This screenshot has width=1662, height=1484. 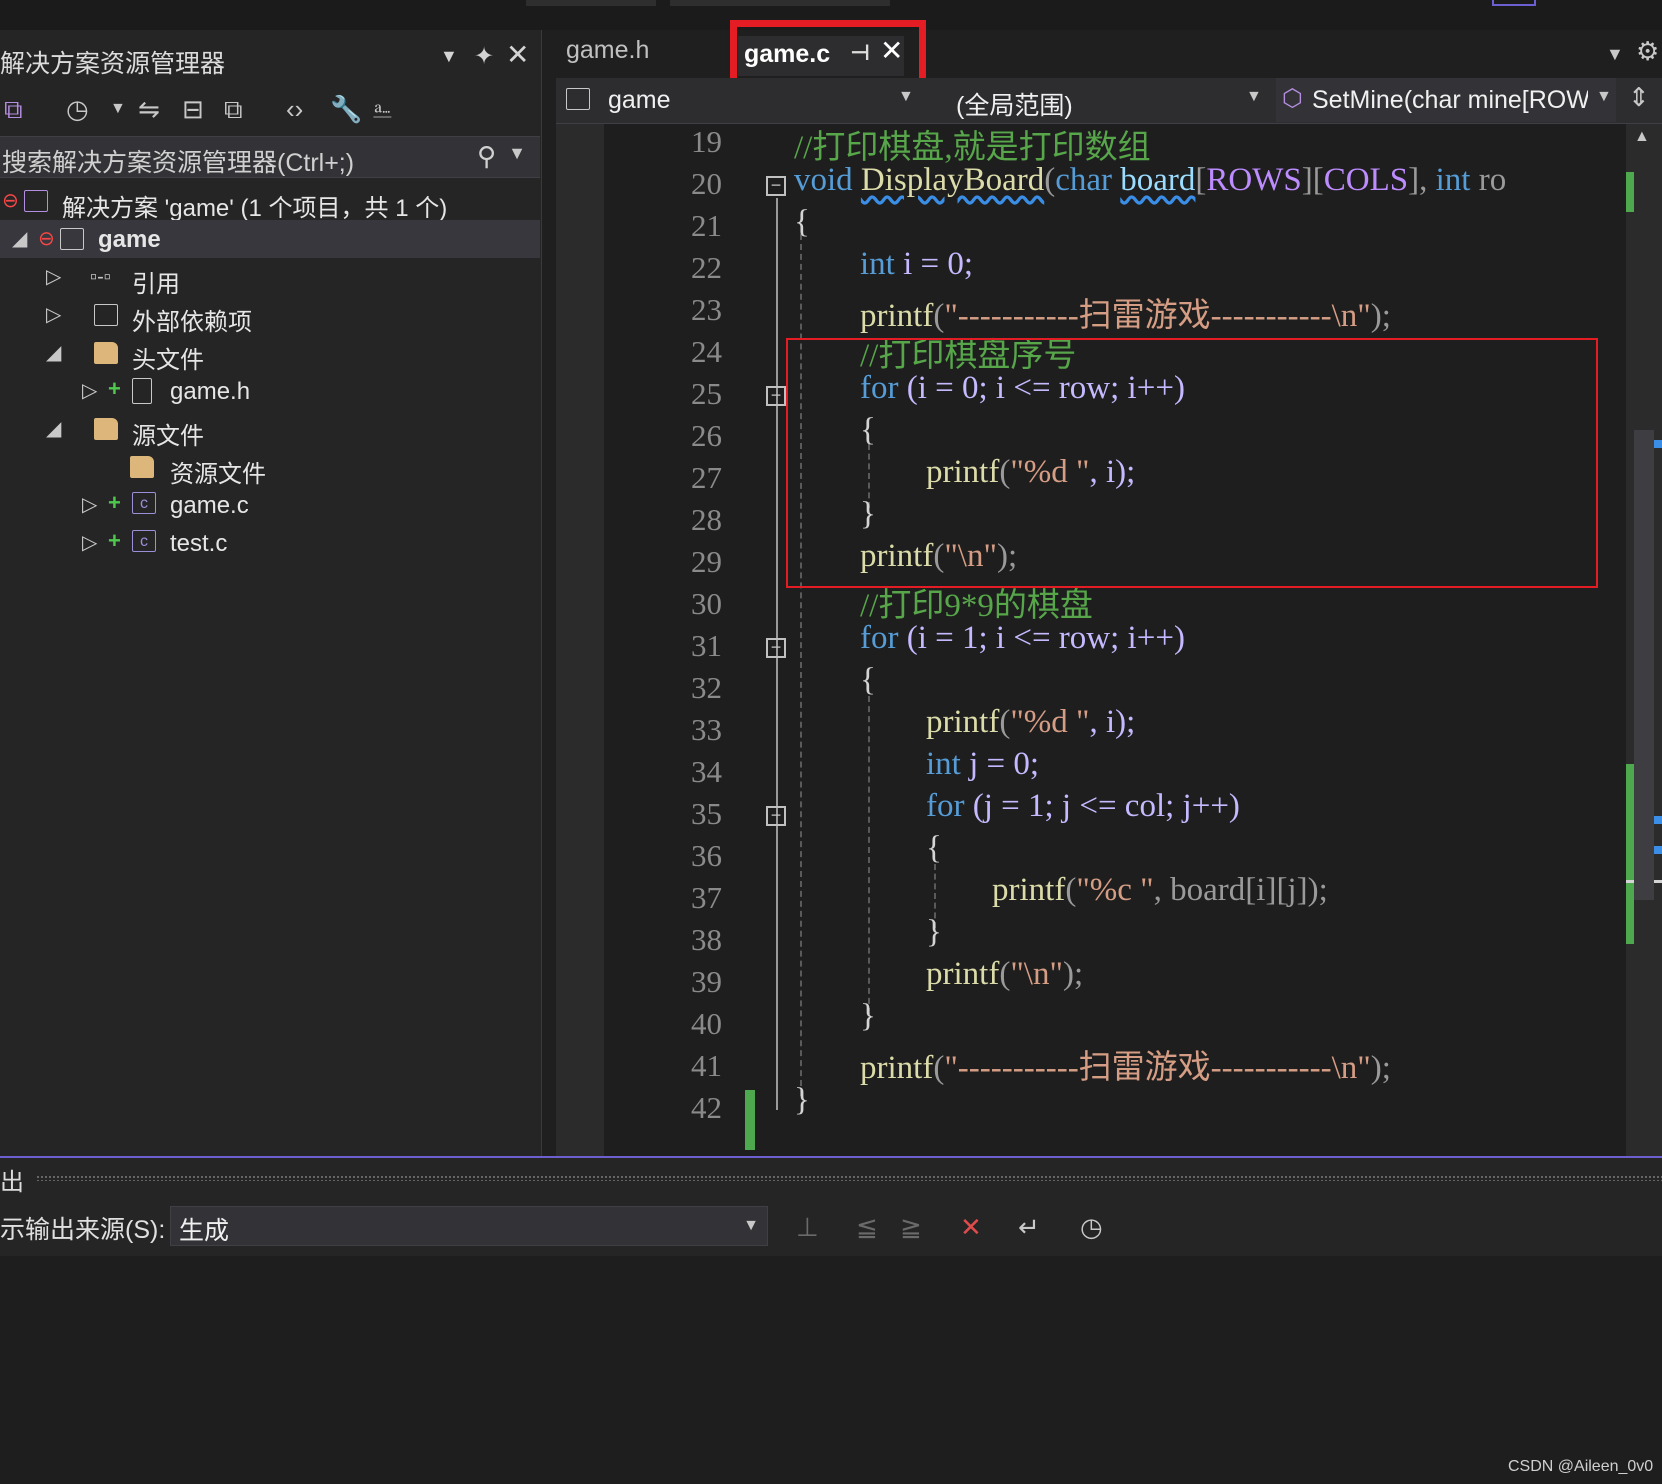 I want to click on code-line-39: printf("\n");, so click(x=1004, y=974).